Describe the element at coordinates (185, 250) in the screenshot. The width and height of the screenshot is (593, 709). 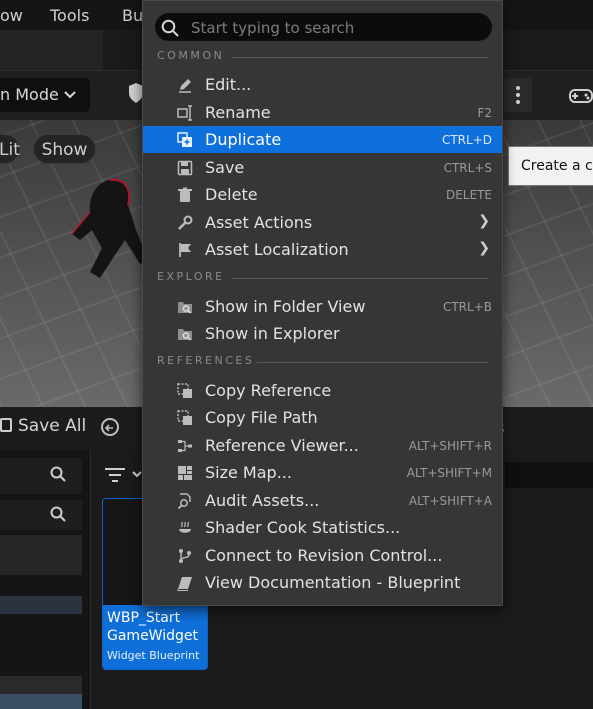
I see `flag-icon` at that location.